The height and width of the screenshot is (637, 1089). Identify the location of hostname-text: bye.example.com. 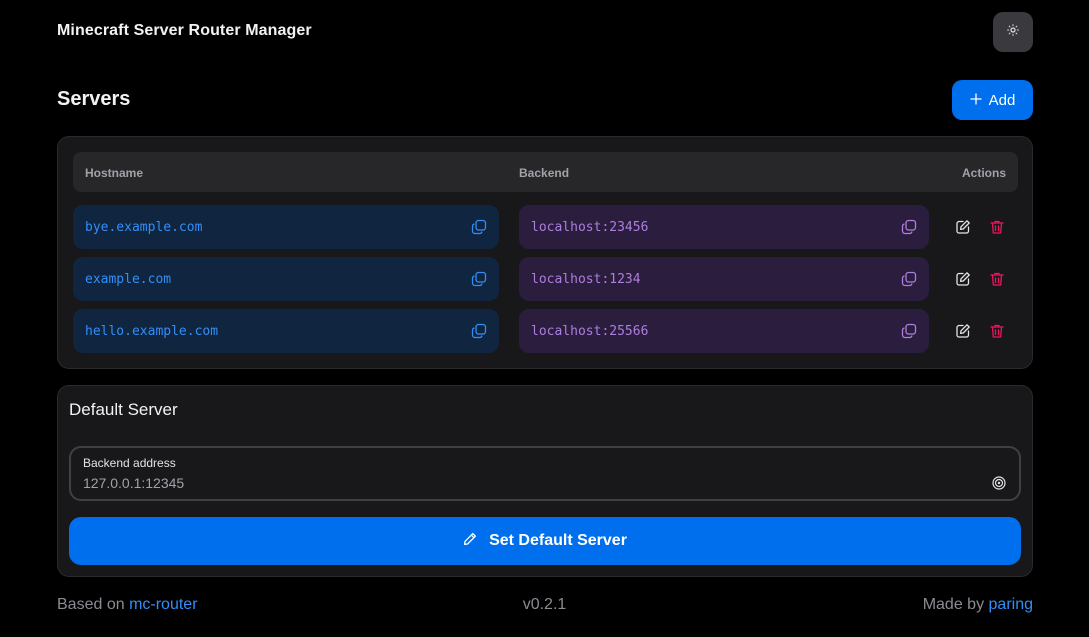
(144, 227).